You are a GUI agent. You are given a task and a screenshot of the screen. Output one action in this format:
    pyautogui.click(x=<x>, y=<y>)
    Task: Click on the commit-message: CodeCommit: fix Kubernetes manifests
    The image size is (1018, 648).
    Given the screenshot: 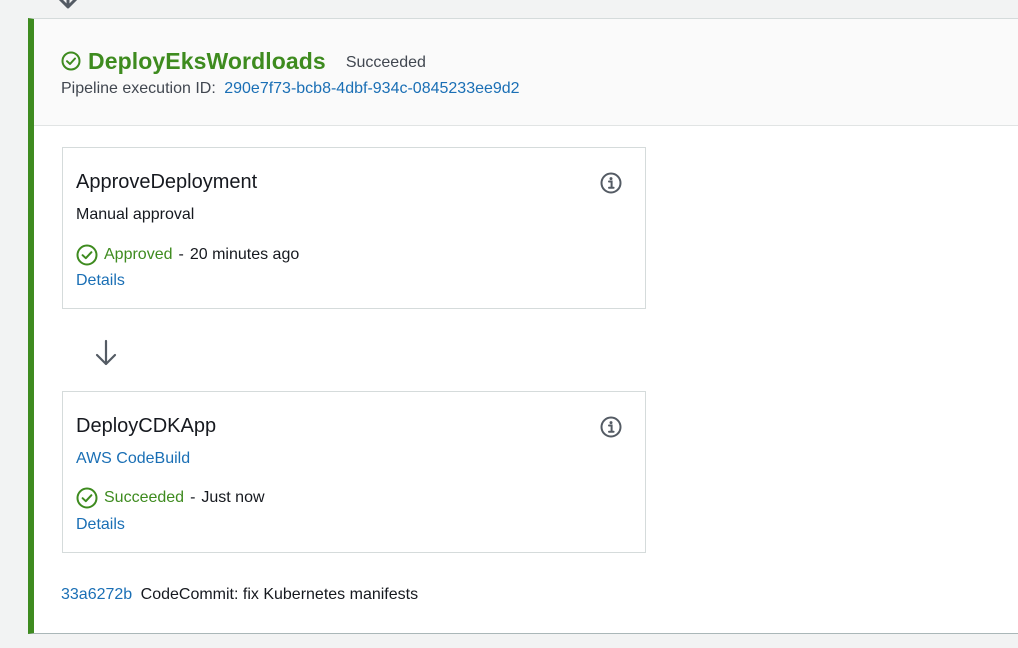 What is the action you would take?
    pyautogui.click(x=279, y=594)
    